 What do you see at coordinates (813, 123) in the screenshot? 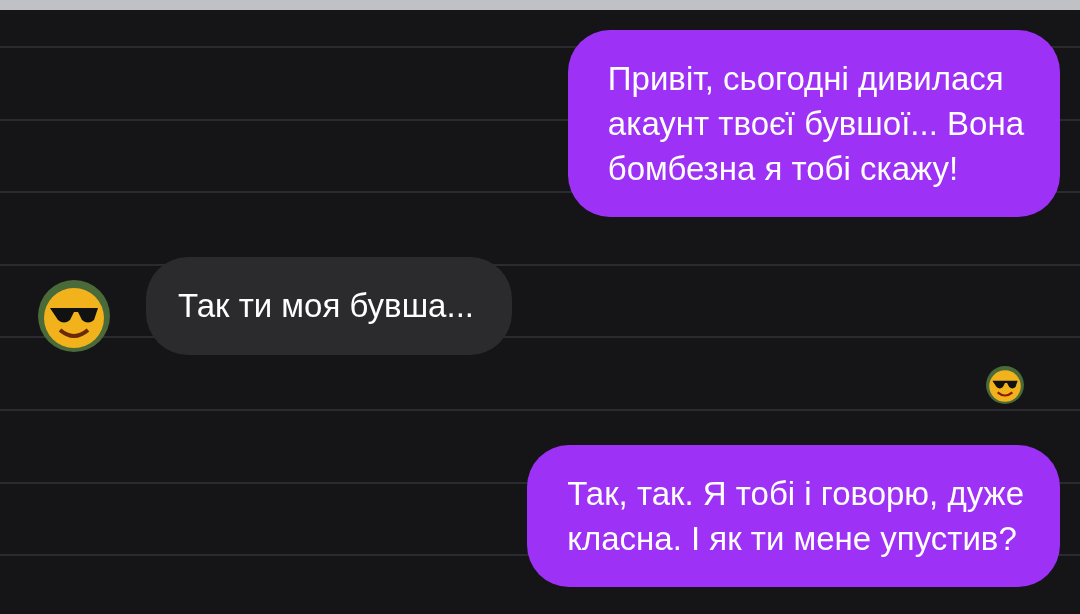
I see `message-bubble: Привіт, сьогодні дивилася акаунт твоєї бувшої... Вона бомбезна я тобі скажу!` at bounding box center [813, 123].